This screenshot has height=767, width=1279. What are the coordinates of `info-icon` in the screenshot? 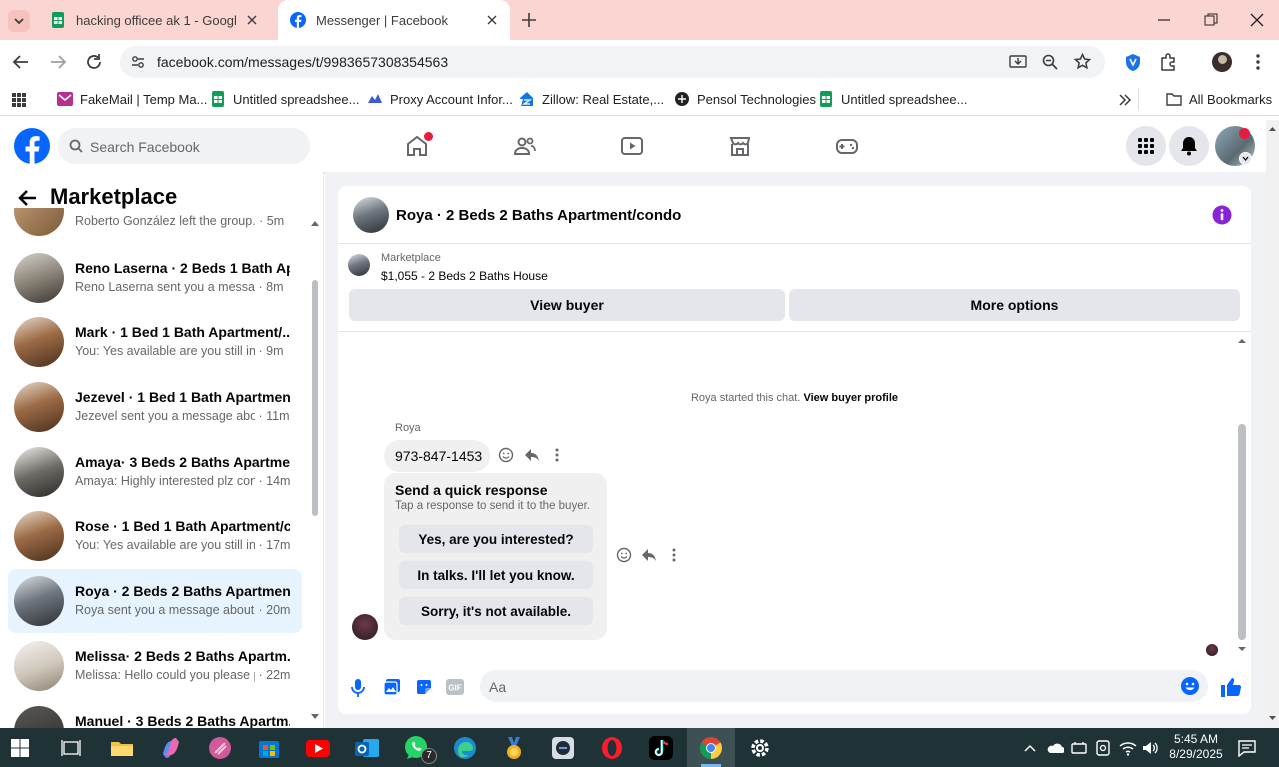 It's located at (1222, 215).